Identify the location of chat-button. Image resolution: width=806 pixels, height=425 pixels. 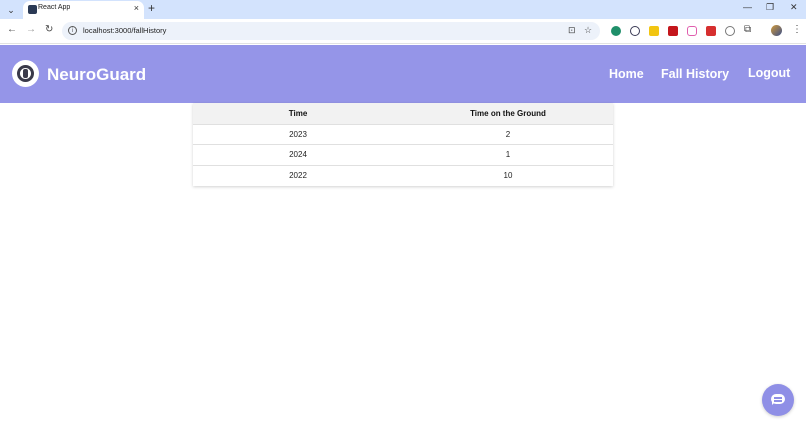
(778, 400).